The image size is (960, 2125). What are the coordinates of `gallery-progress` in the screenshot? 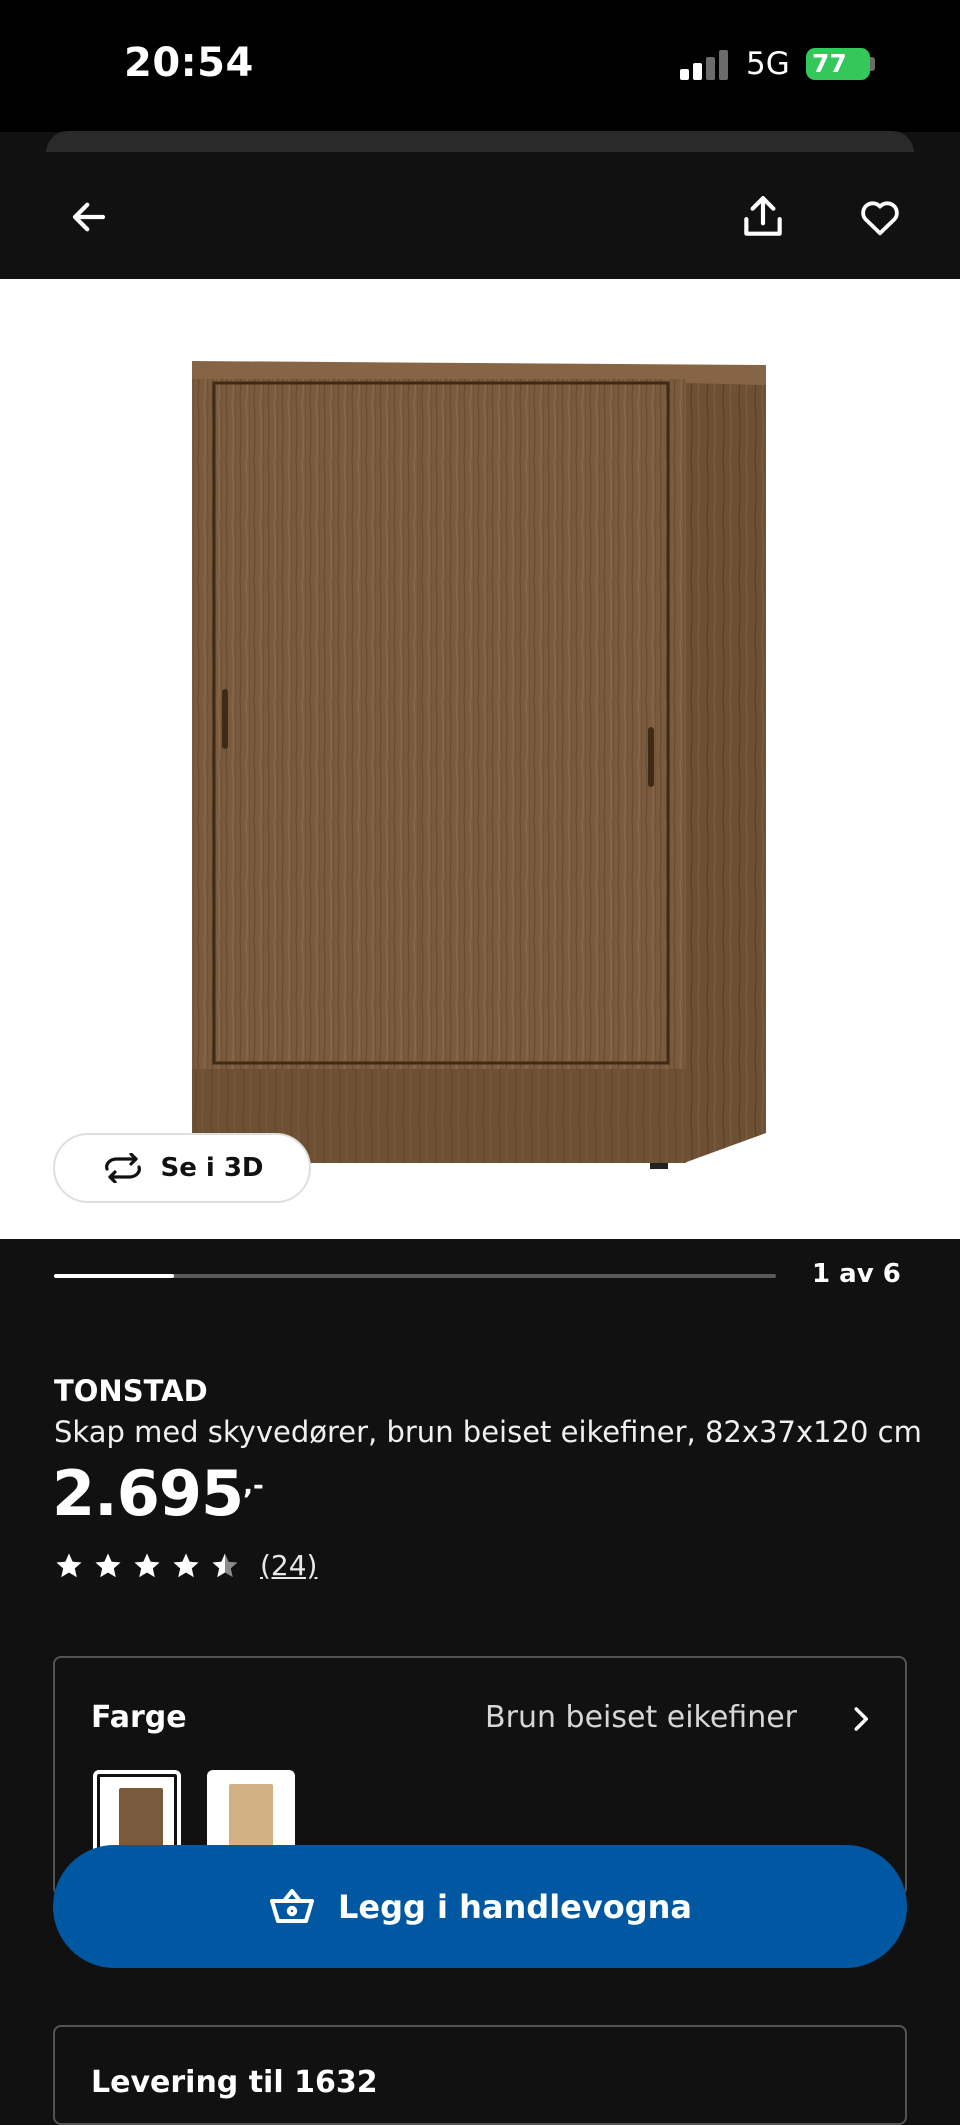 It's located at (415, 1276).